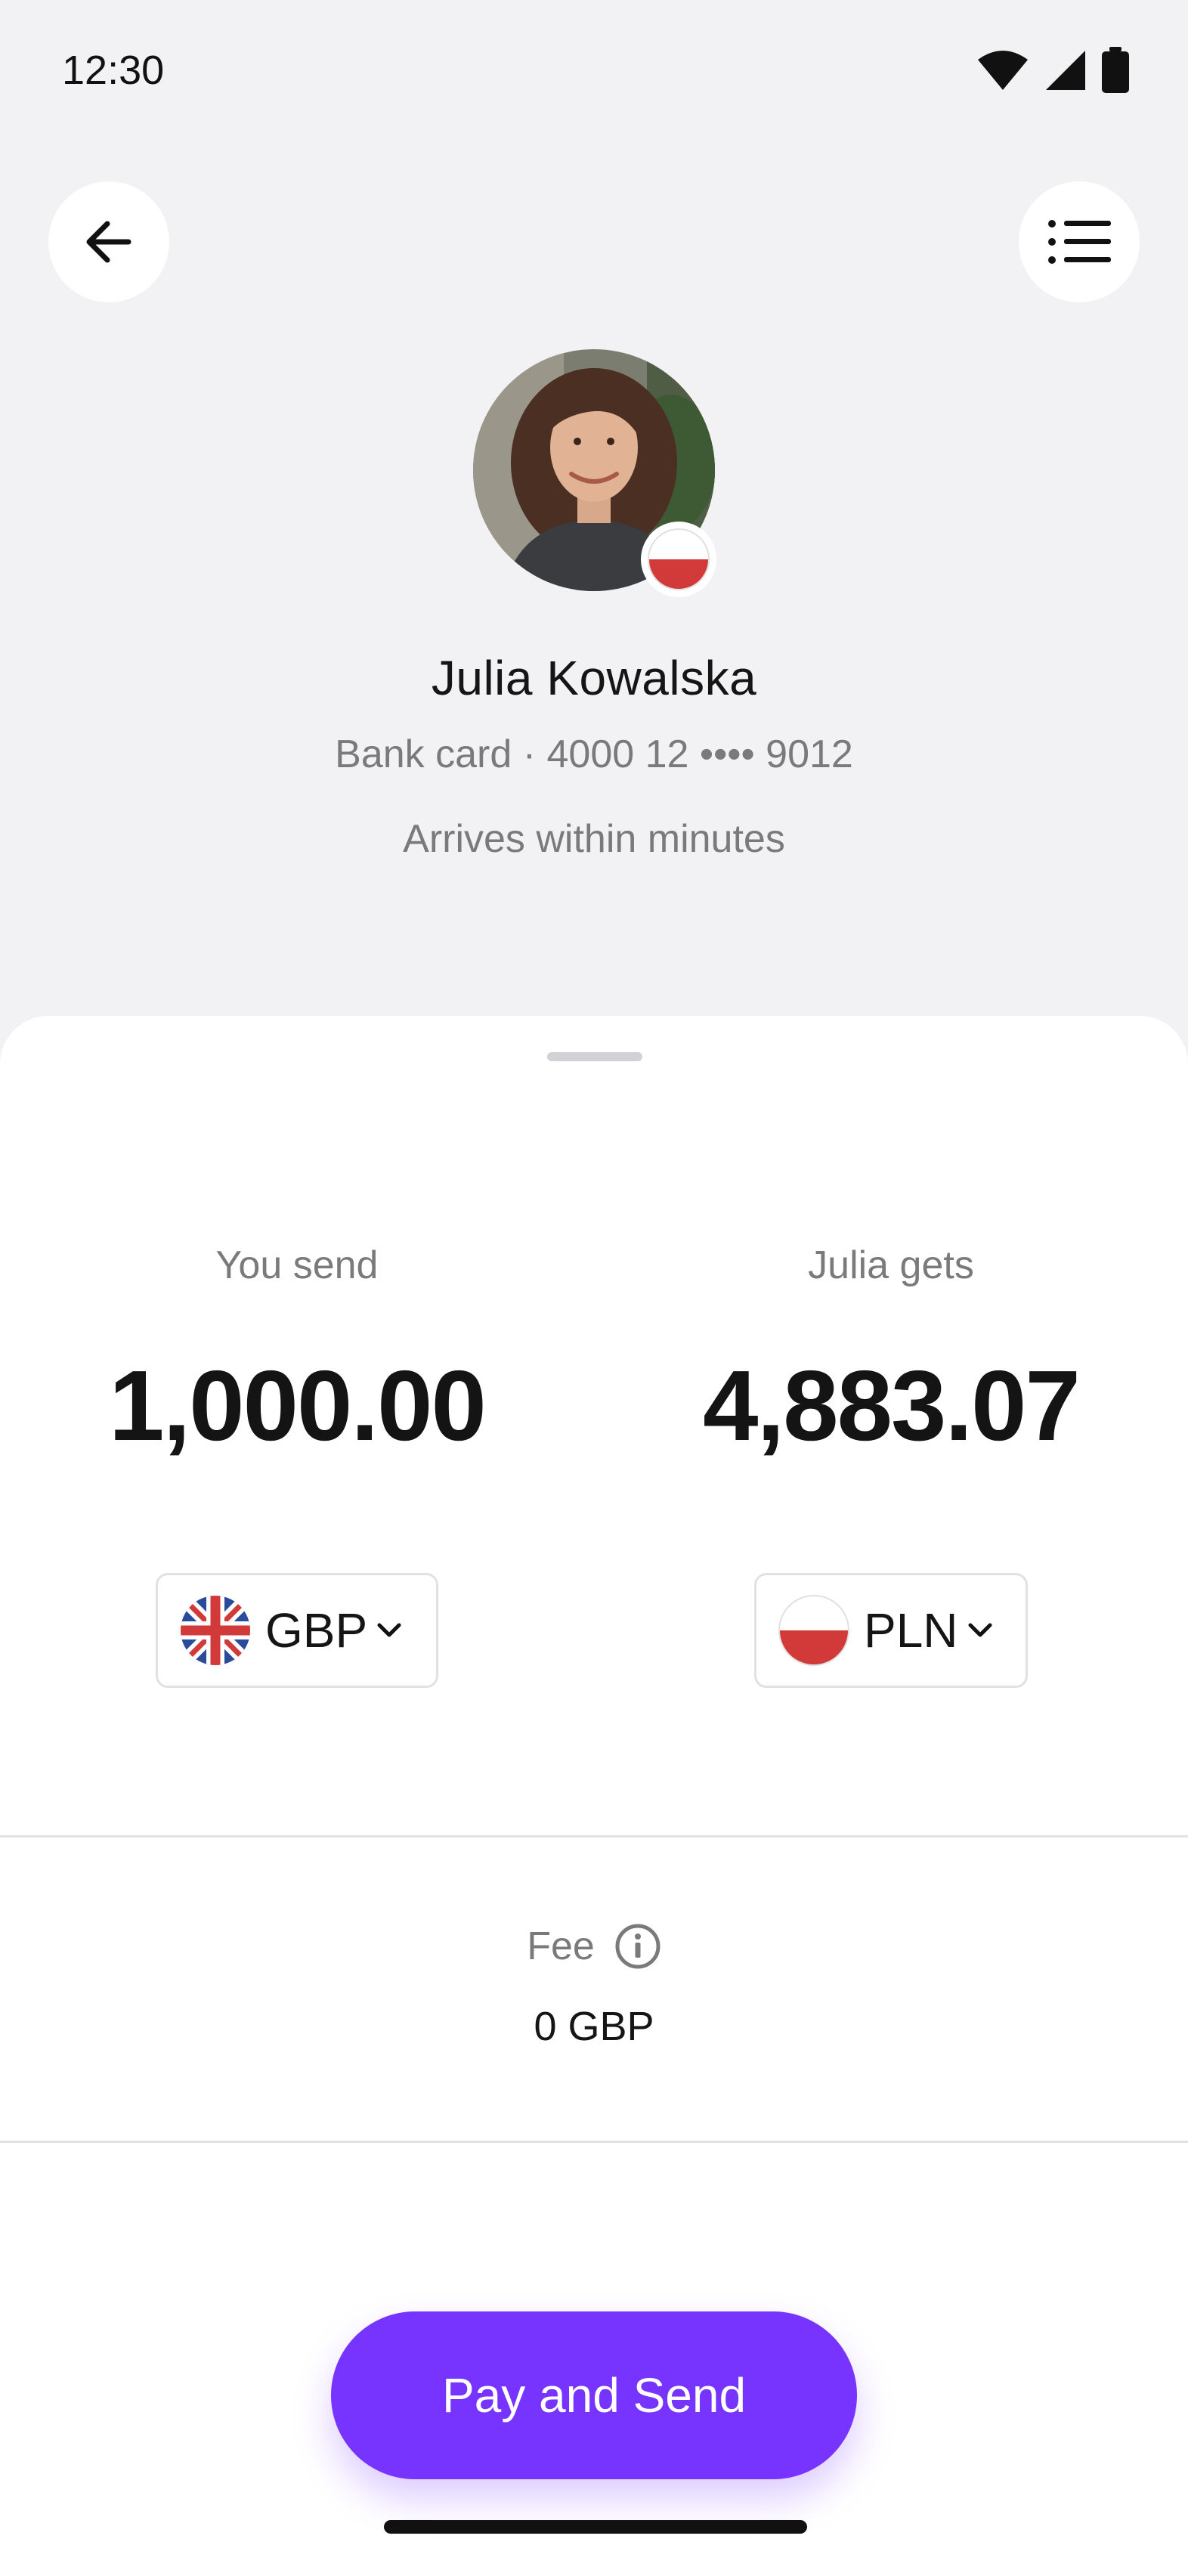 The height and width of the screenshot is (2576, 1188). I want to click on battery-icon, so click(1115, 70).